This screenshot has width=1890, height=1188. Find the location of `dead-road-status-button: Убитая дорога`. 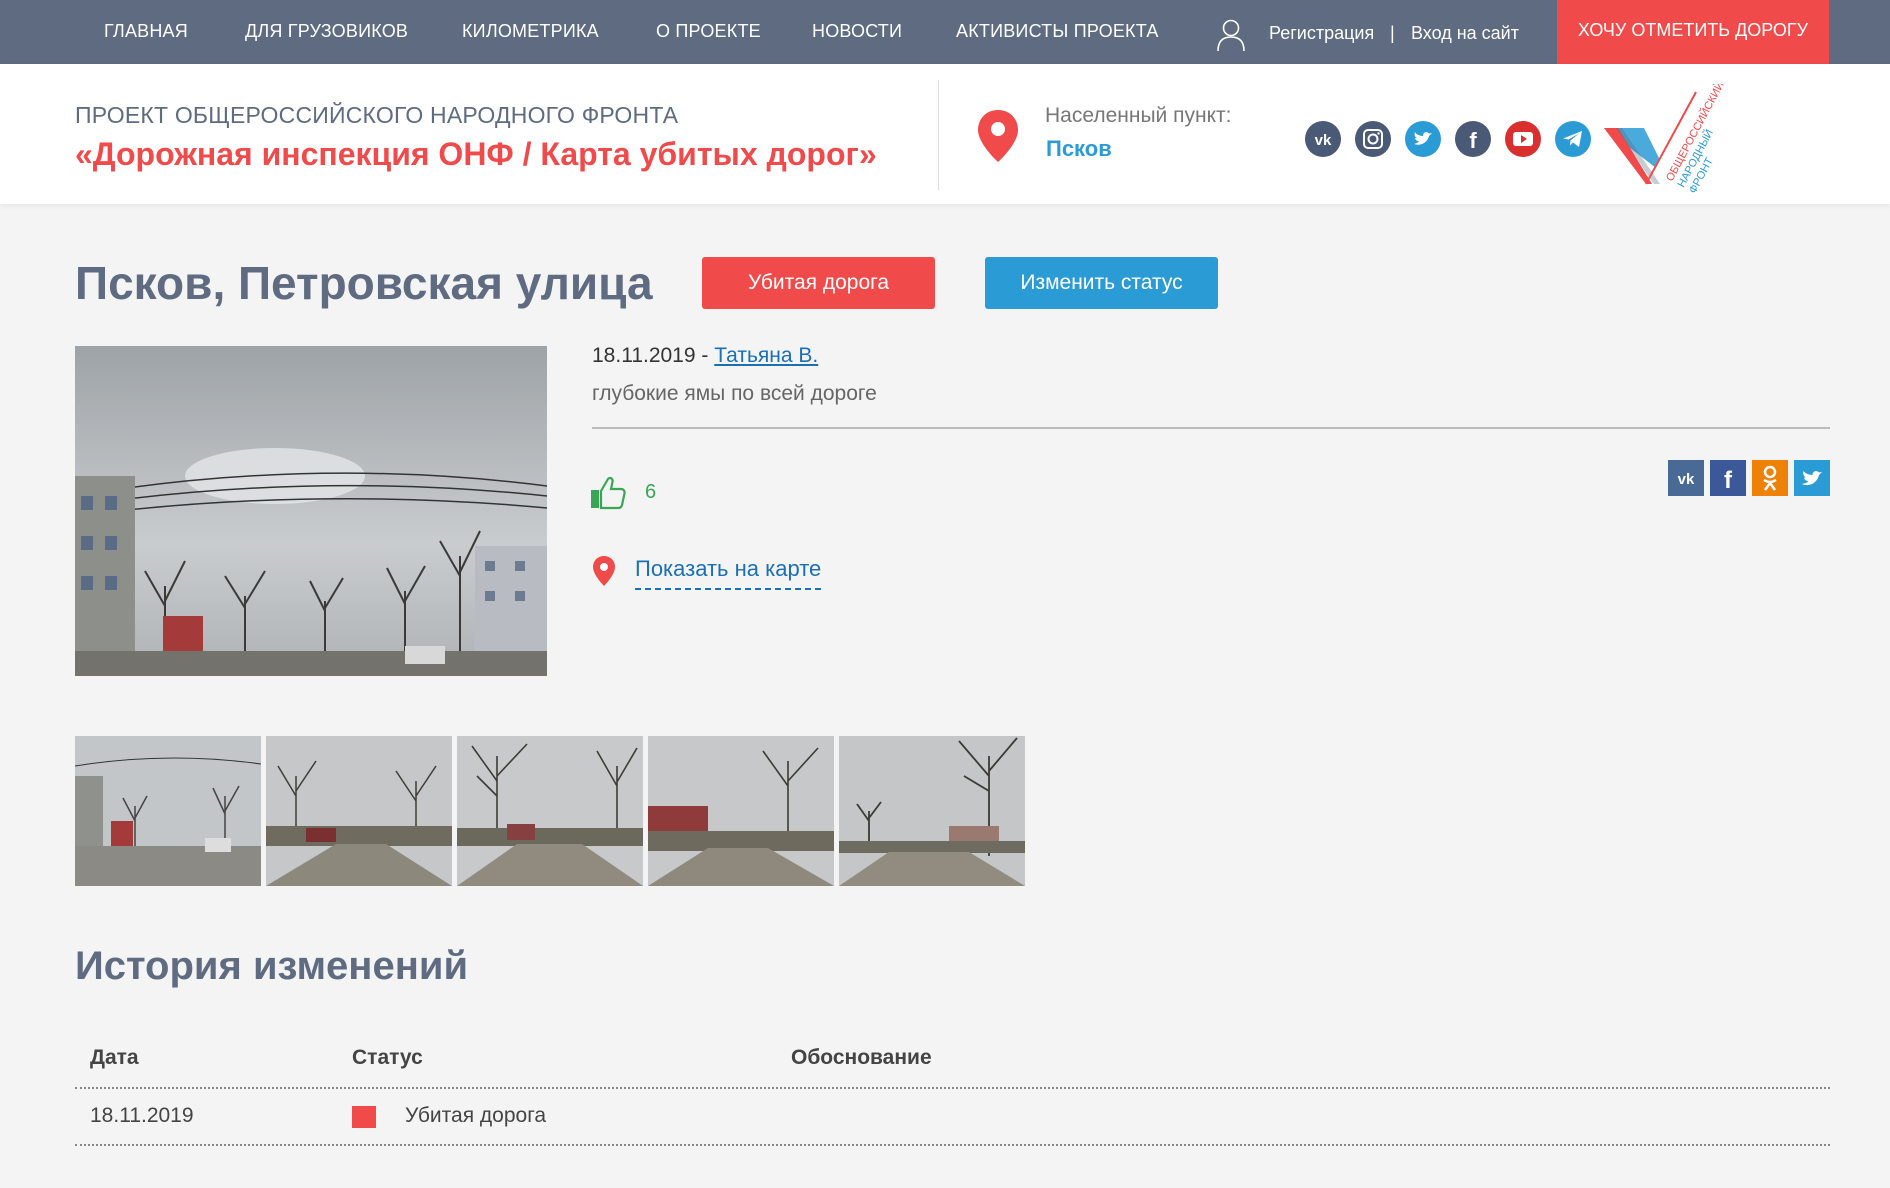

dead-road-status-button: Убитая дорога is located at coordinates (818, 283).